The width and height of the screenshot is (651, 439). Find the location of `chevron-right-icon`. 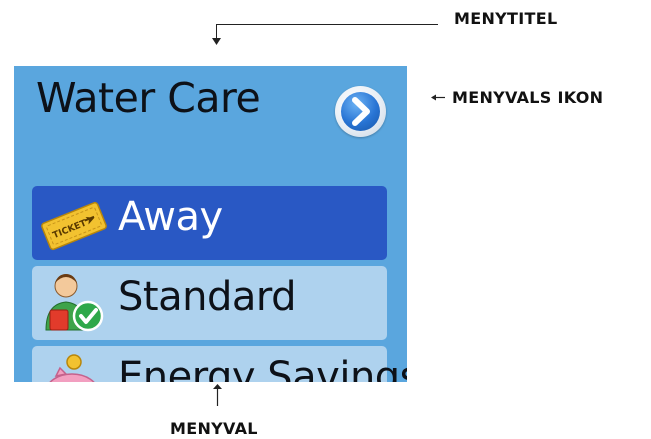

chevron-right-icon is located at coordinates (361, 111).